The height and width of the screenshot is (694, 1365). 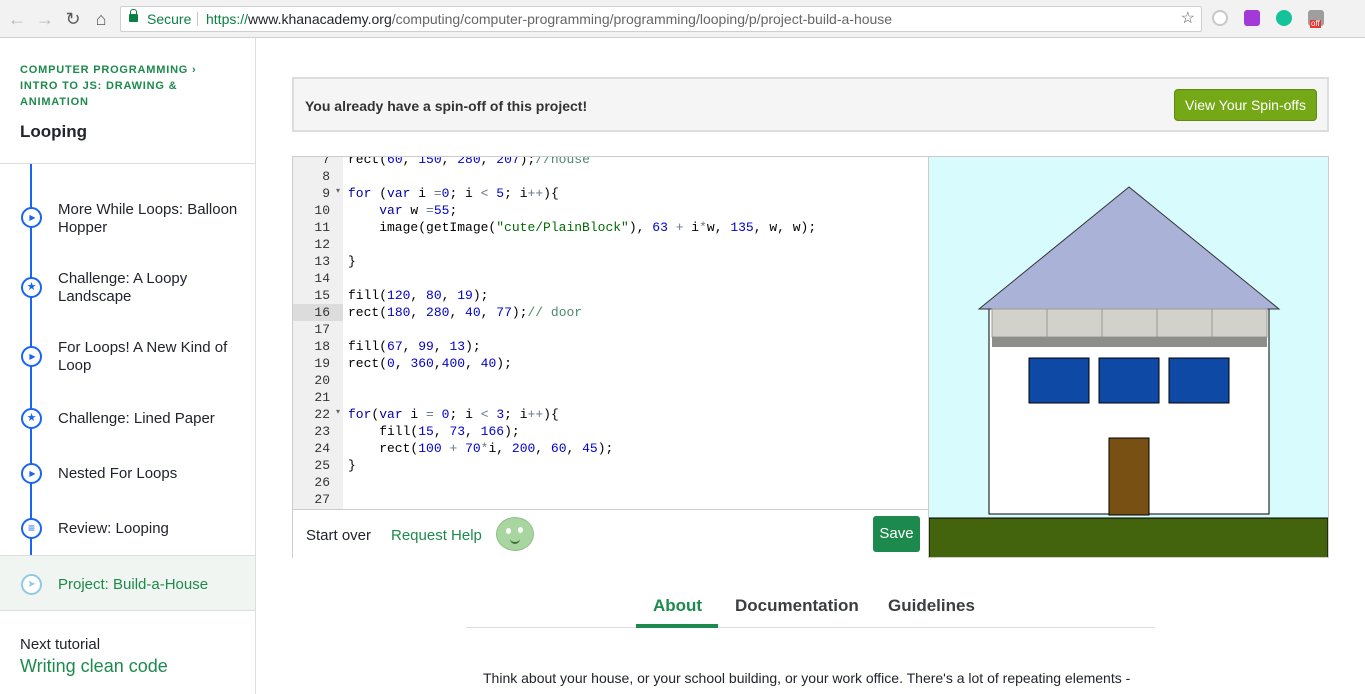 I want to click on line-number: 12, so click(x=322, y=244).